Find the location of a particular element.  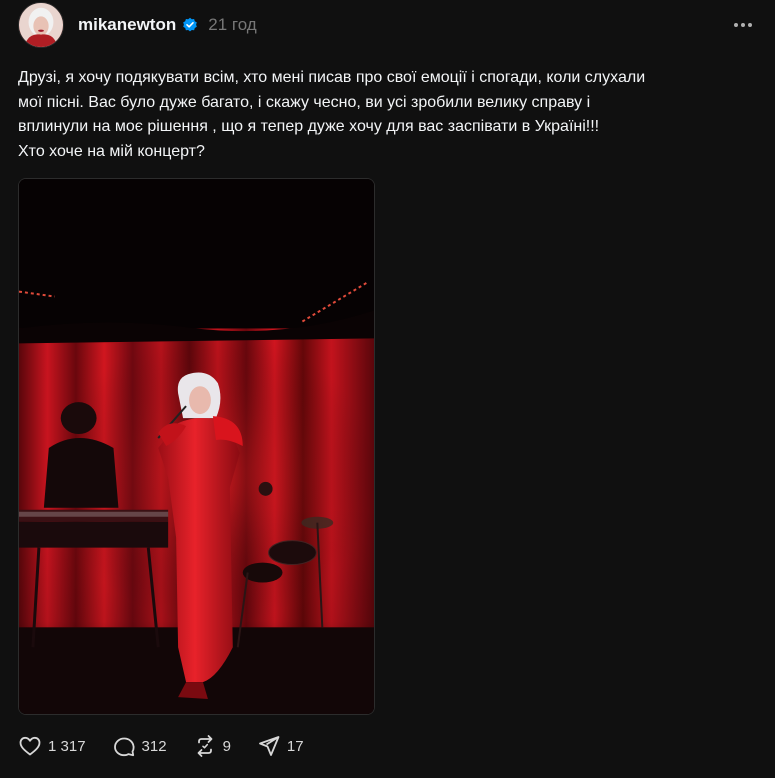

more-options-icon is located at coordinates (736, 25).